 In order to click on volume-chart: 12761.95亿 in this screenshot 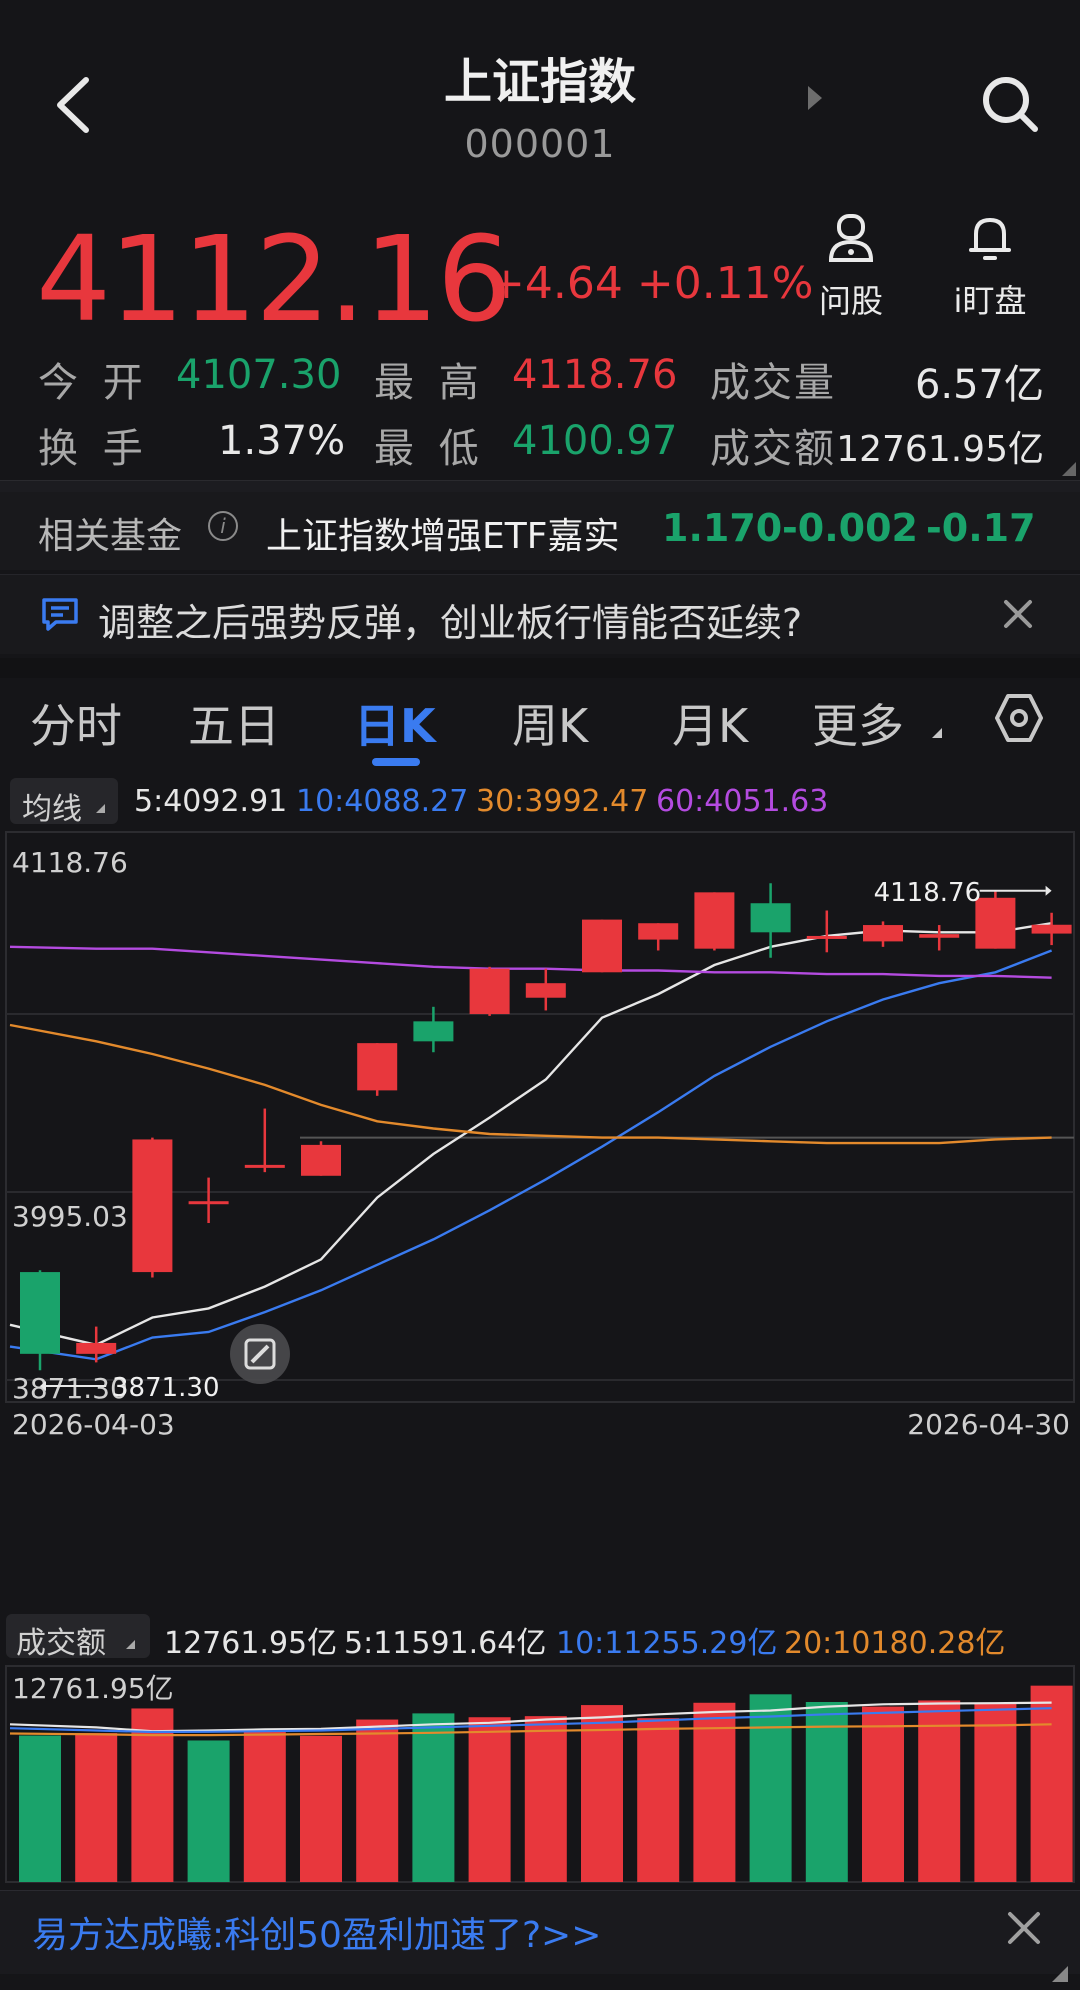, I will do `click(540, 1775)`.